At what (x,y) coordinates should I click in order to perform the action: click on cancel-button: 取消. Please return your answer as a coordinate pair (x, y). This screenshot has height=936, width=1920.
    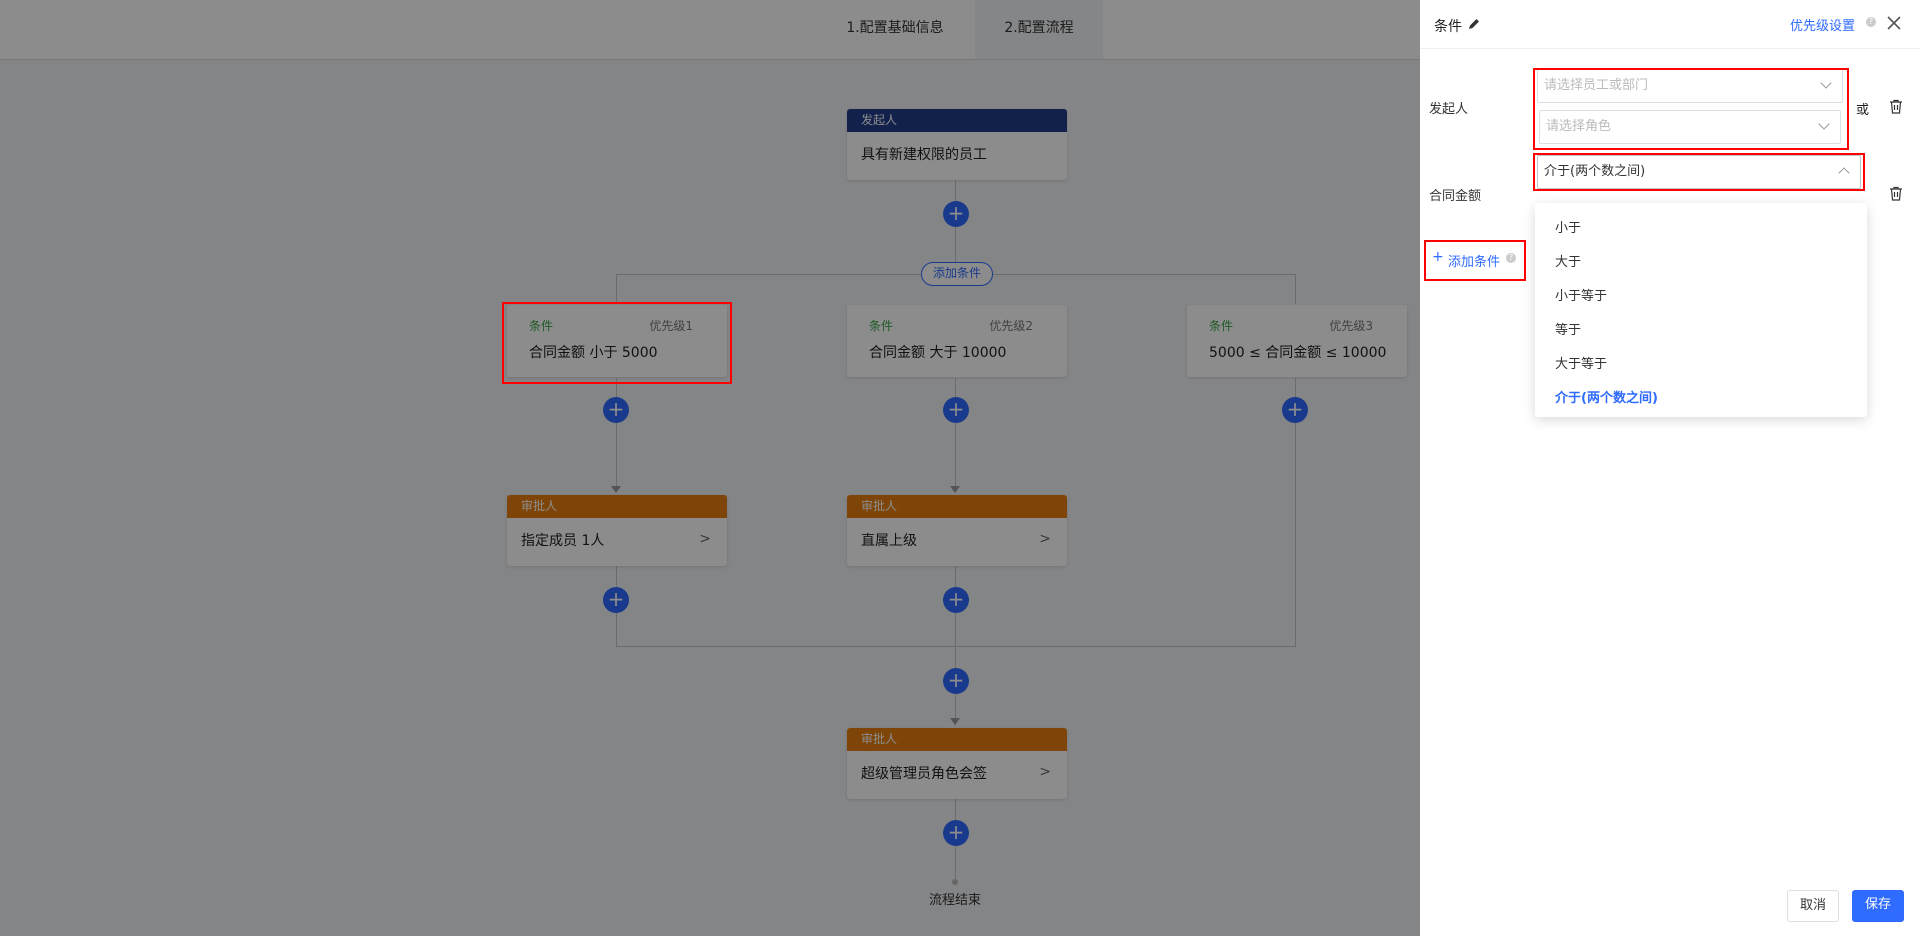
    Looking at the image, I should click on (1813, 906).